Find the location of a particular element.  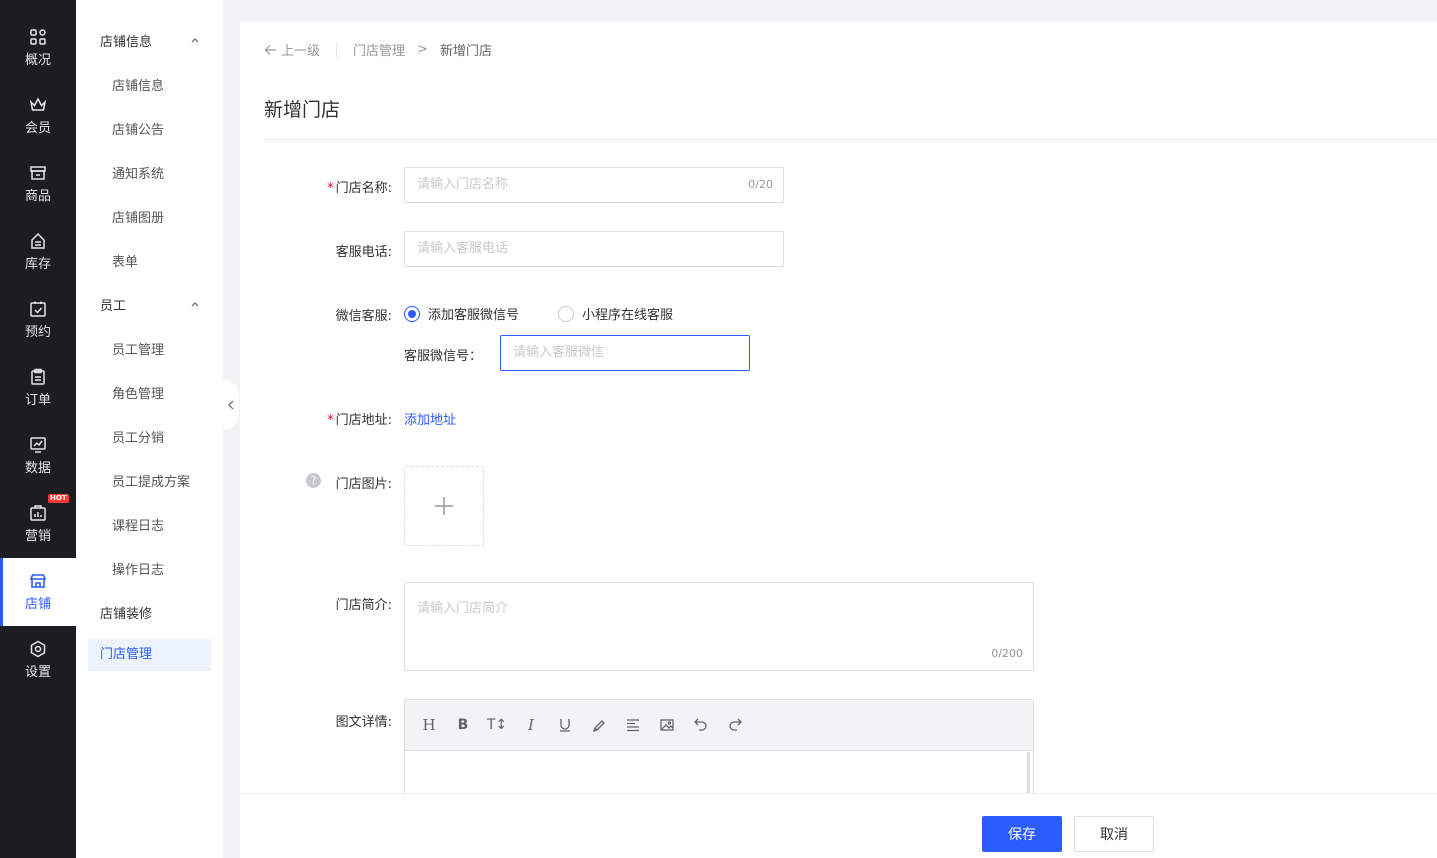

radio-add-wechat: 添加客服微信号 is located at coordinates (461, 313).